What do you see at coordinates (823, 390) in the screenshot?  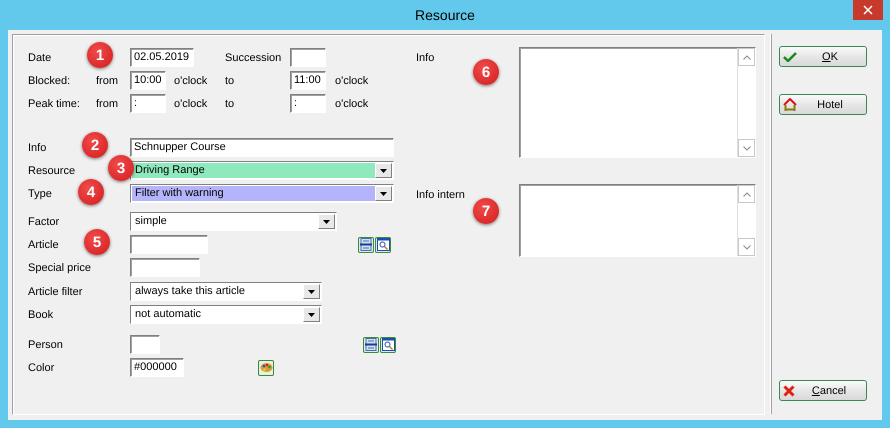 I see `cancel-button: Cancel` at bounding box center [823, 390].